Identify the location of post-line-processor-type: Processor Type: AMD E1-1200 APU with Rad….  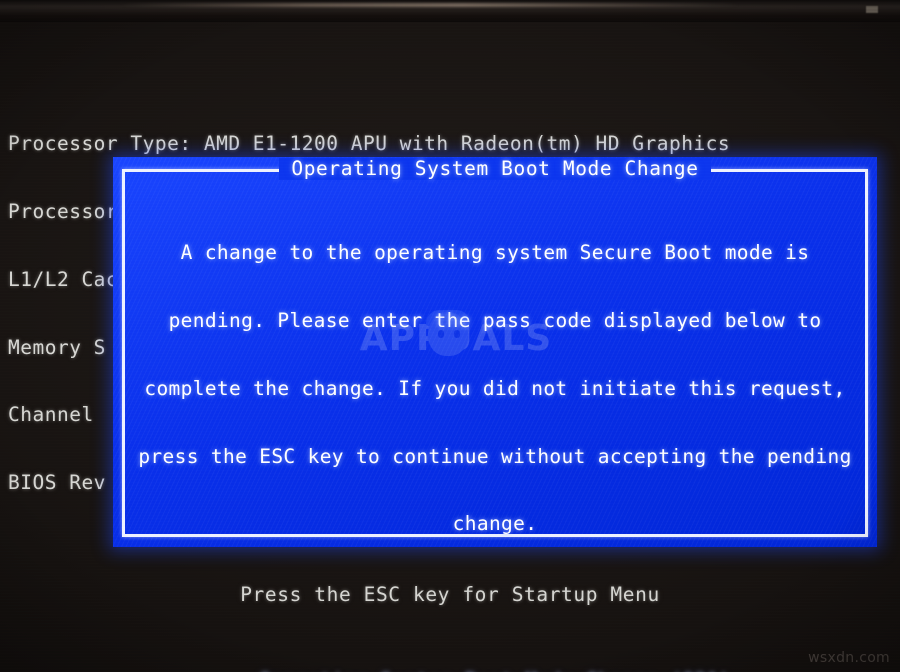
(369, 144).